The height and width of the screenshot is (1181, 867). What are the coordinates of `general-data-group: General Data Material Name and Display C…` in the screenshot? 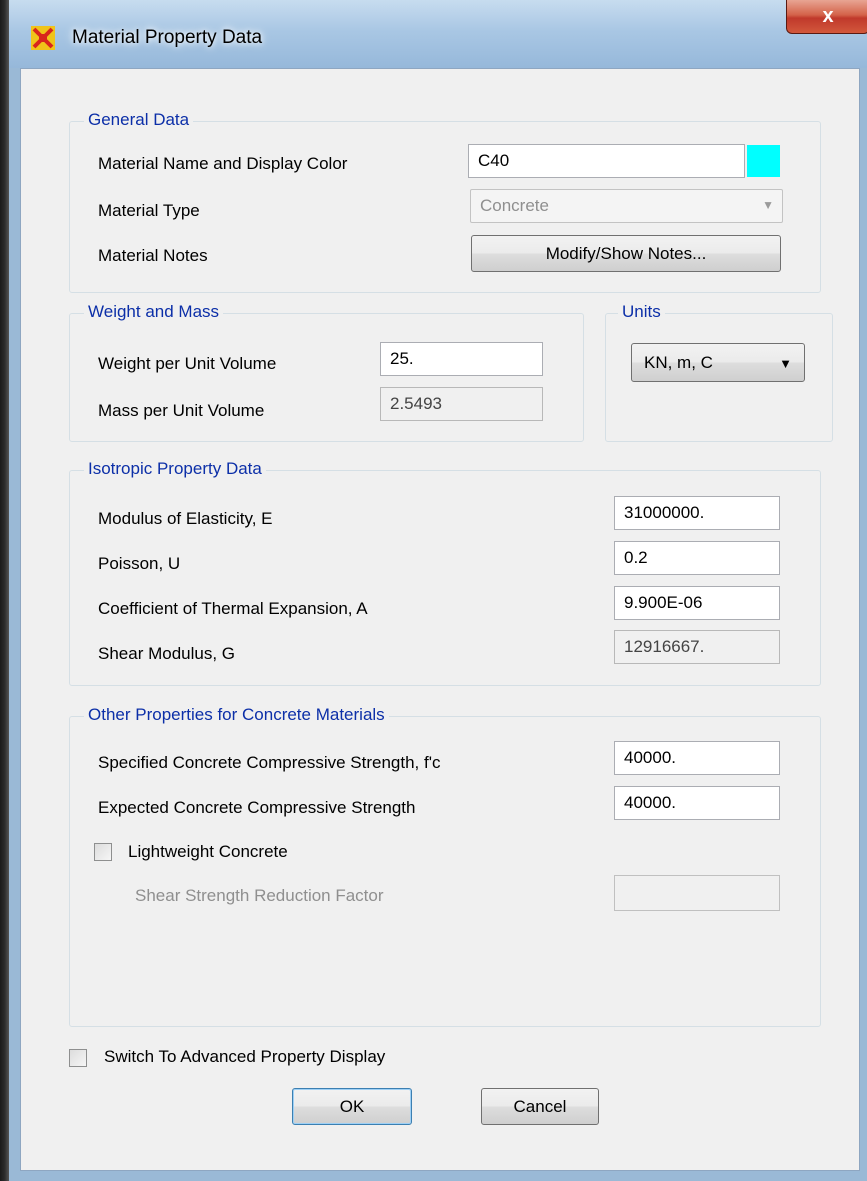 It's located at (445, 201).